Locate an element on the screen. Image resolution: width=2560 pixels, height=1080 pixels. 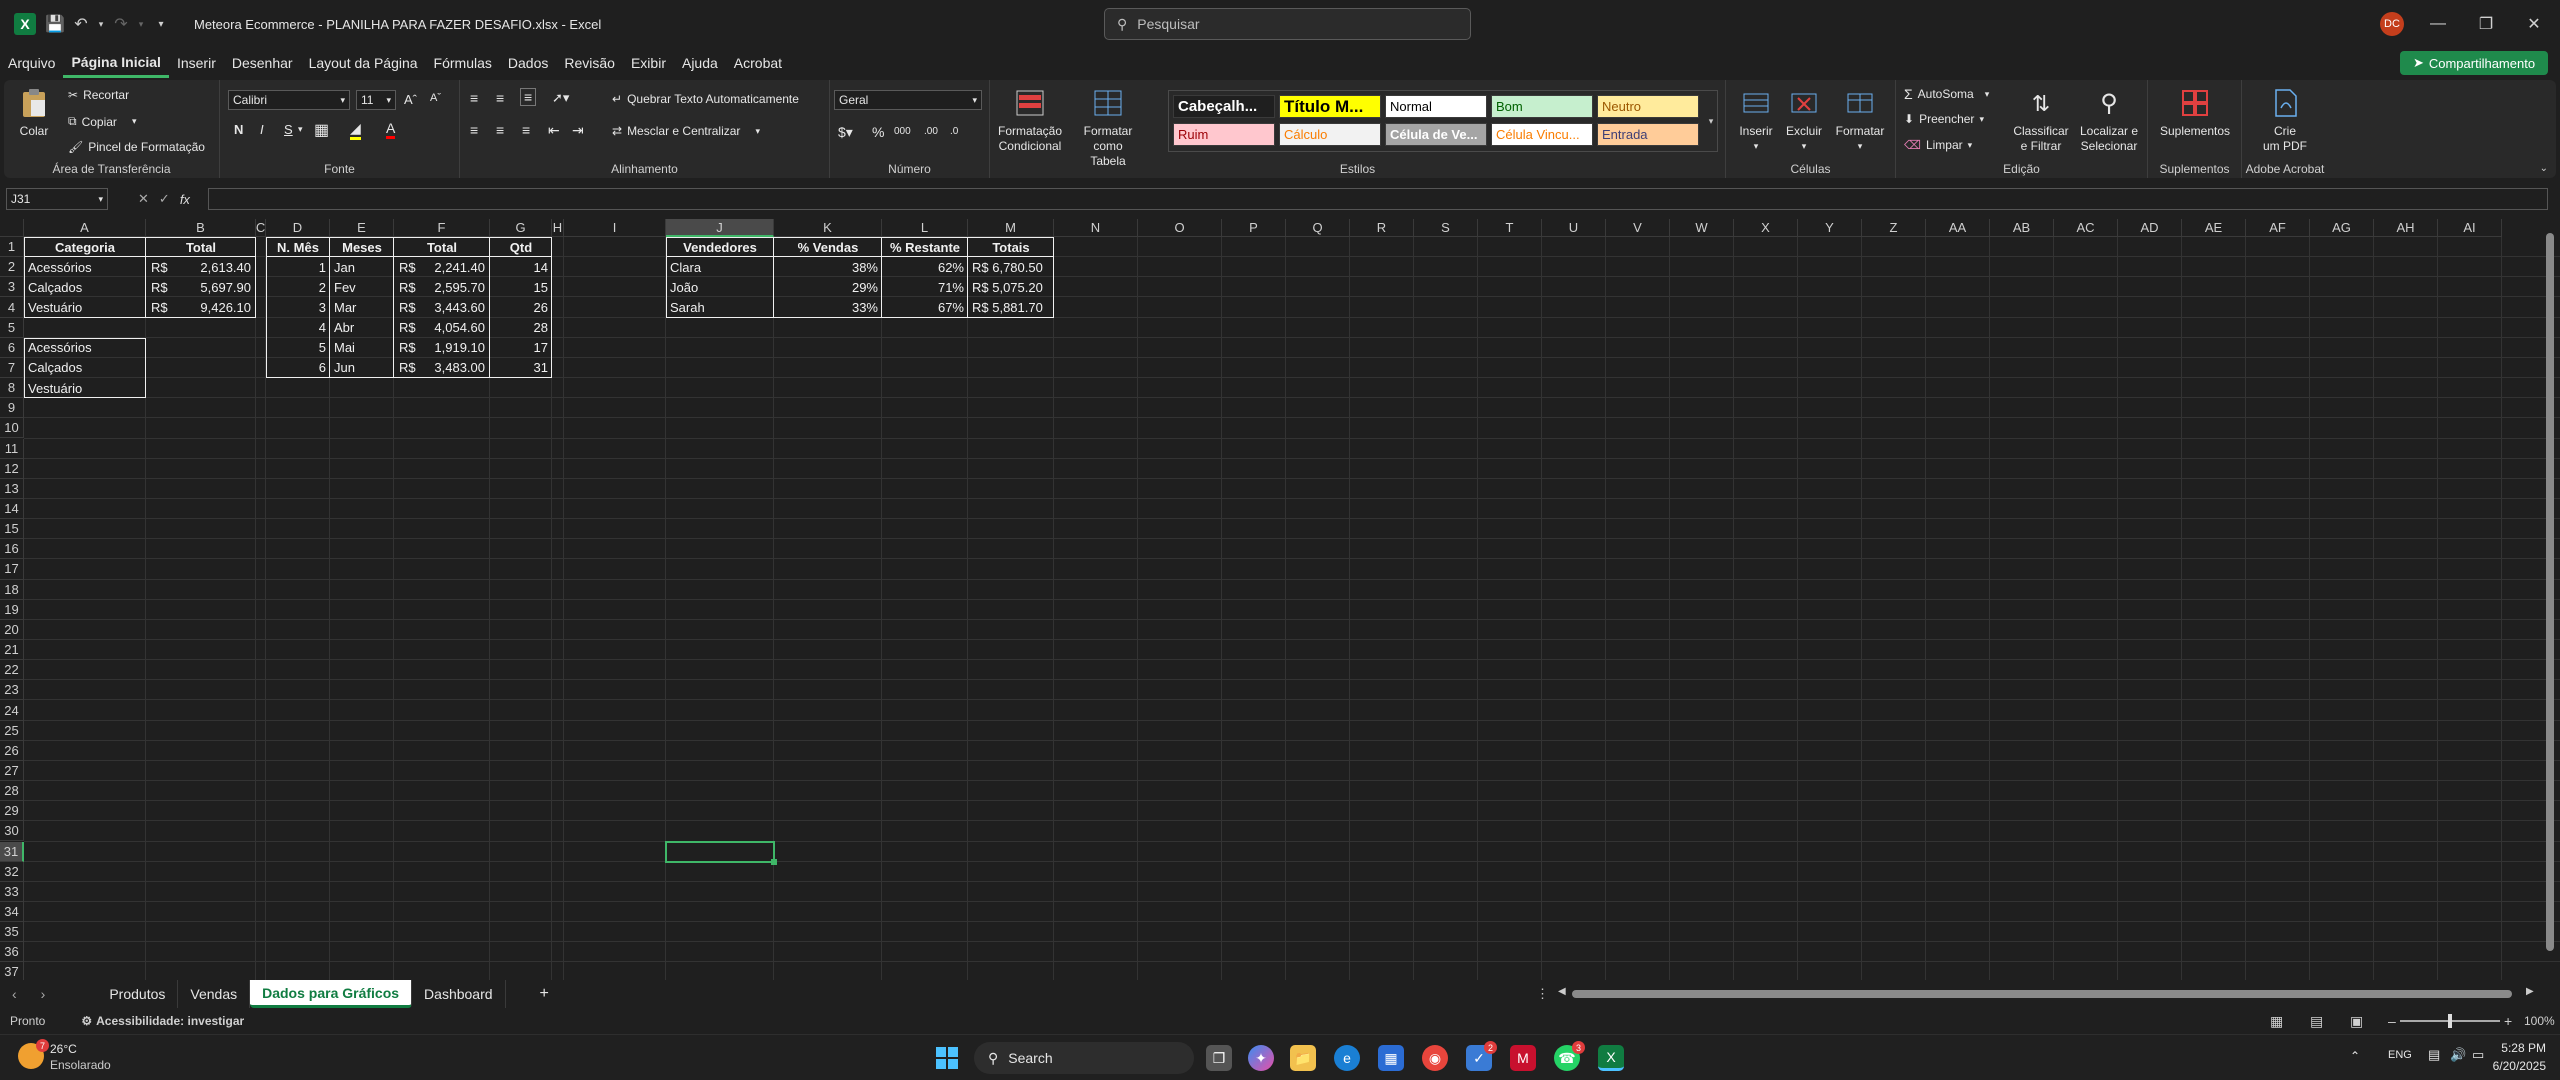
row-header: 25 is located at coordinates (12, 730).